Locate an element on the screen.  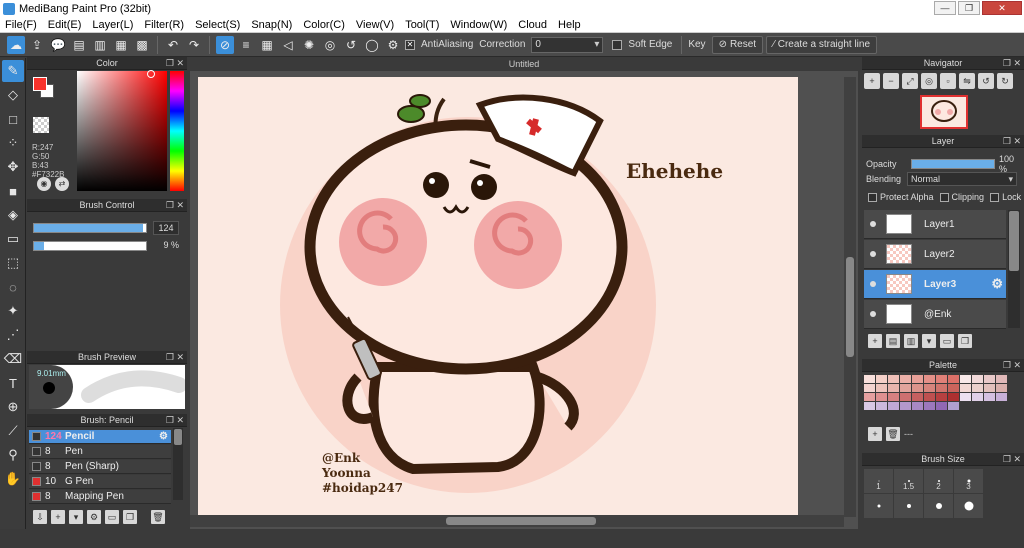
material-icon: ▦ is located at coordinates (121, 45).